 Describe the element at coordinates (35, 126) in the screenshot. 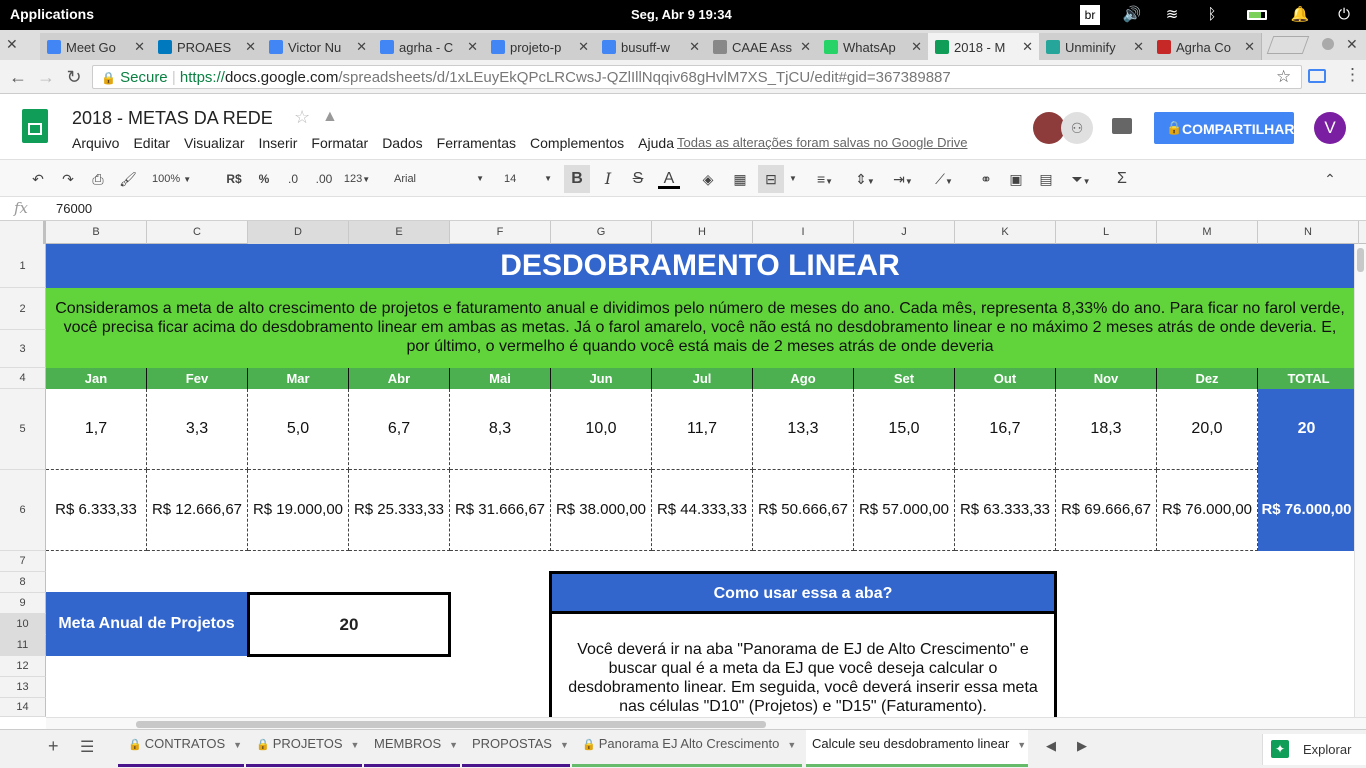

I see `sheets-logo-icon` at that location.